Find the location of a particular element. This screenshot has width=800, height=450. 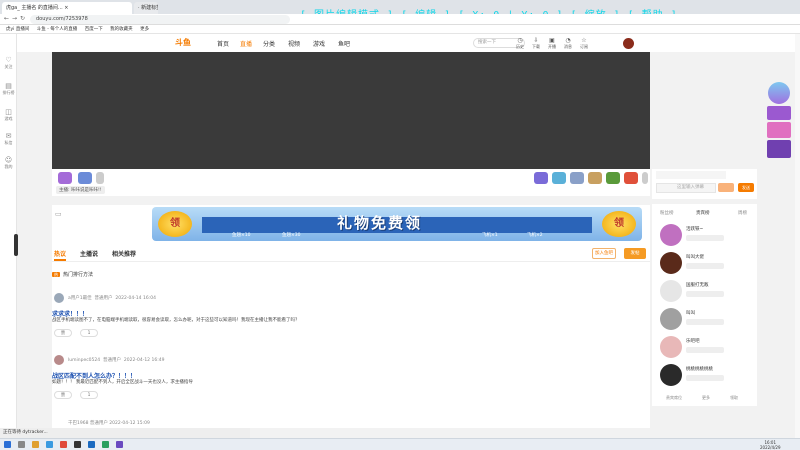

side-promo-ad is located at coordinates (778, 122).